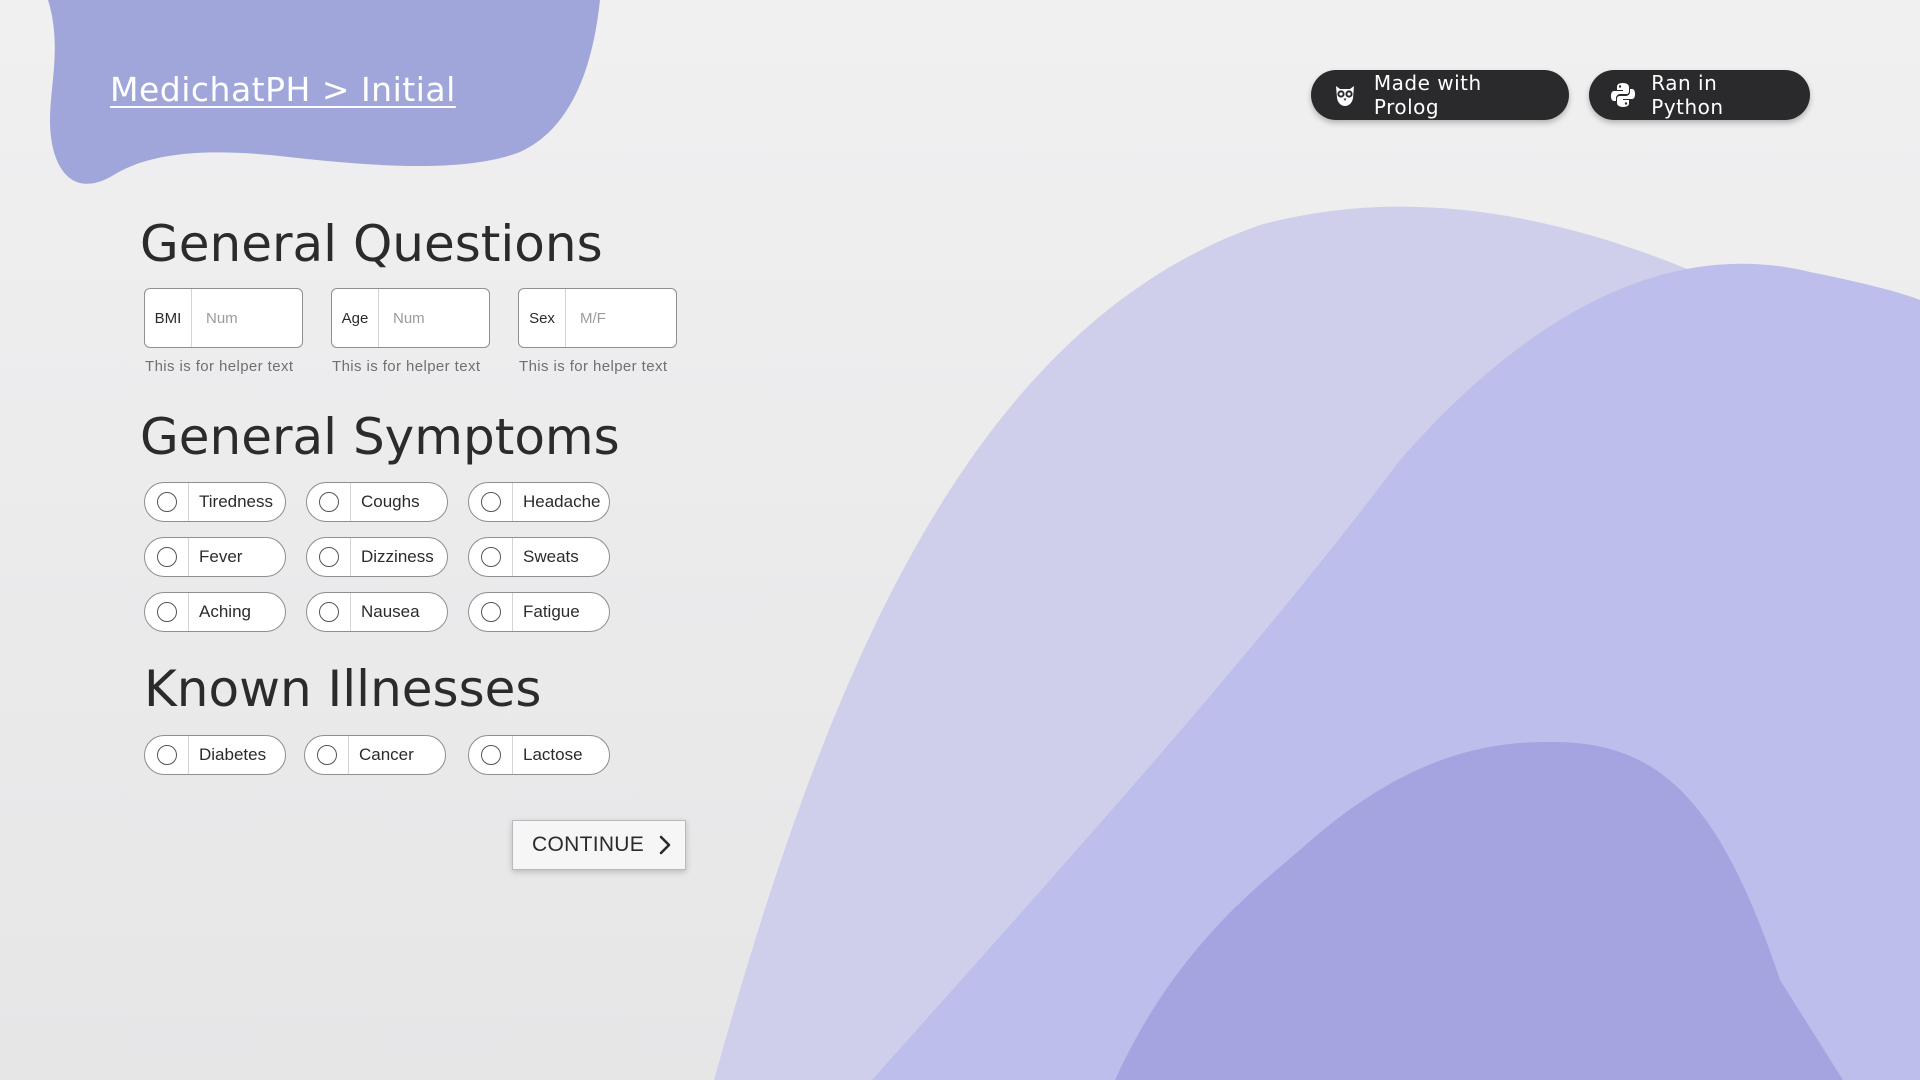 Image resolution: width=1920 pixels, height=1080 pixels. I want to click on made-with-prolog-badge: Made with Prolog, so click(1440, 95).